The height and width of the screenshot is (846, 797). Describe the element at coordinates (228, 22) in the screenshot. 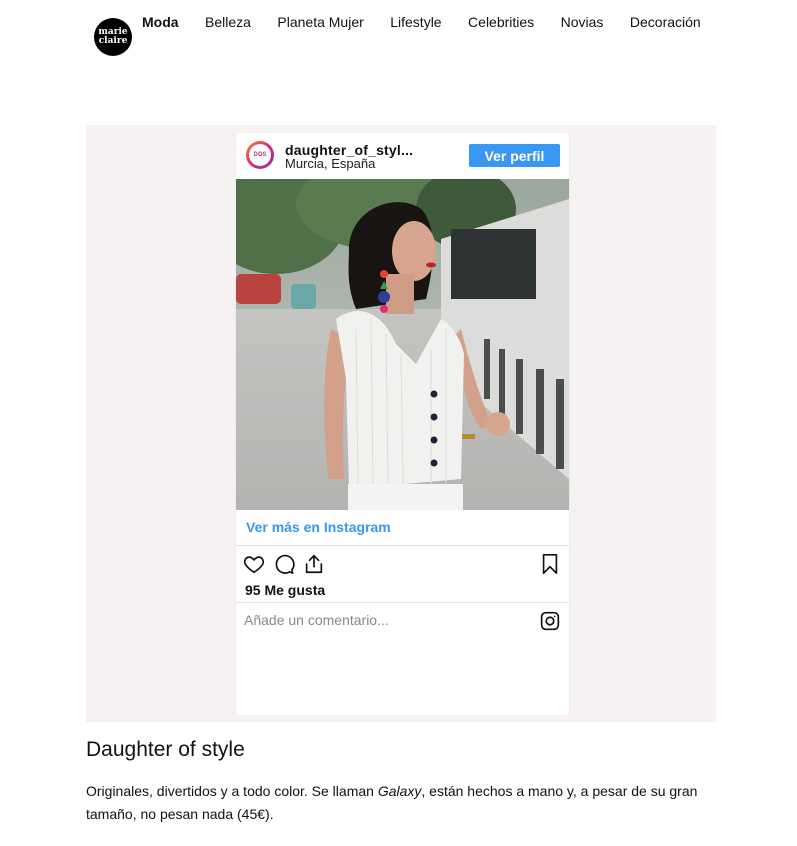

I see `nav-item-belleza: Belleza` at that location.